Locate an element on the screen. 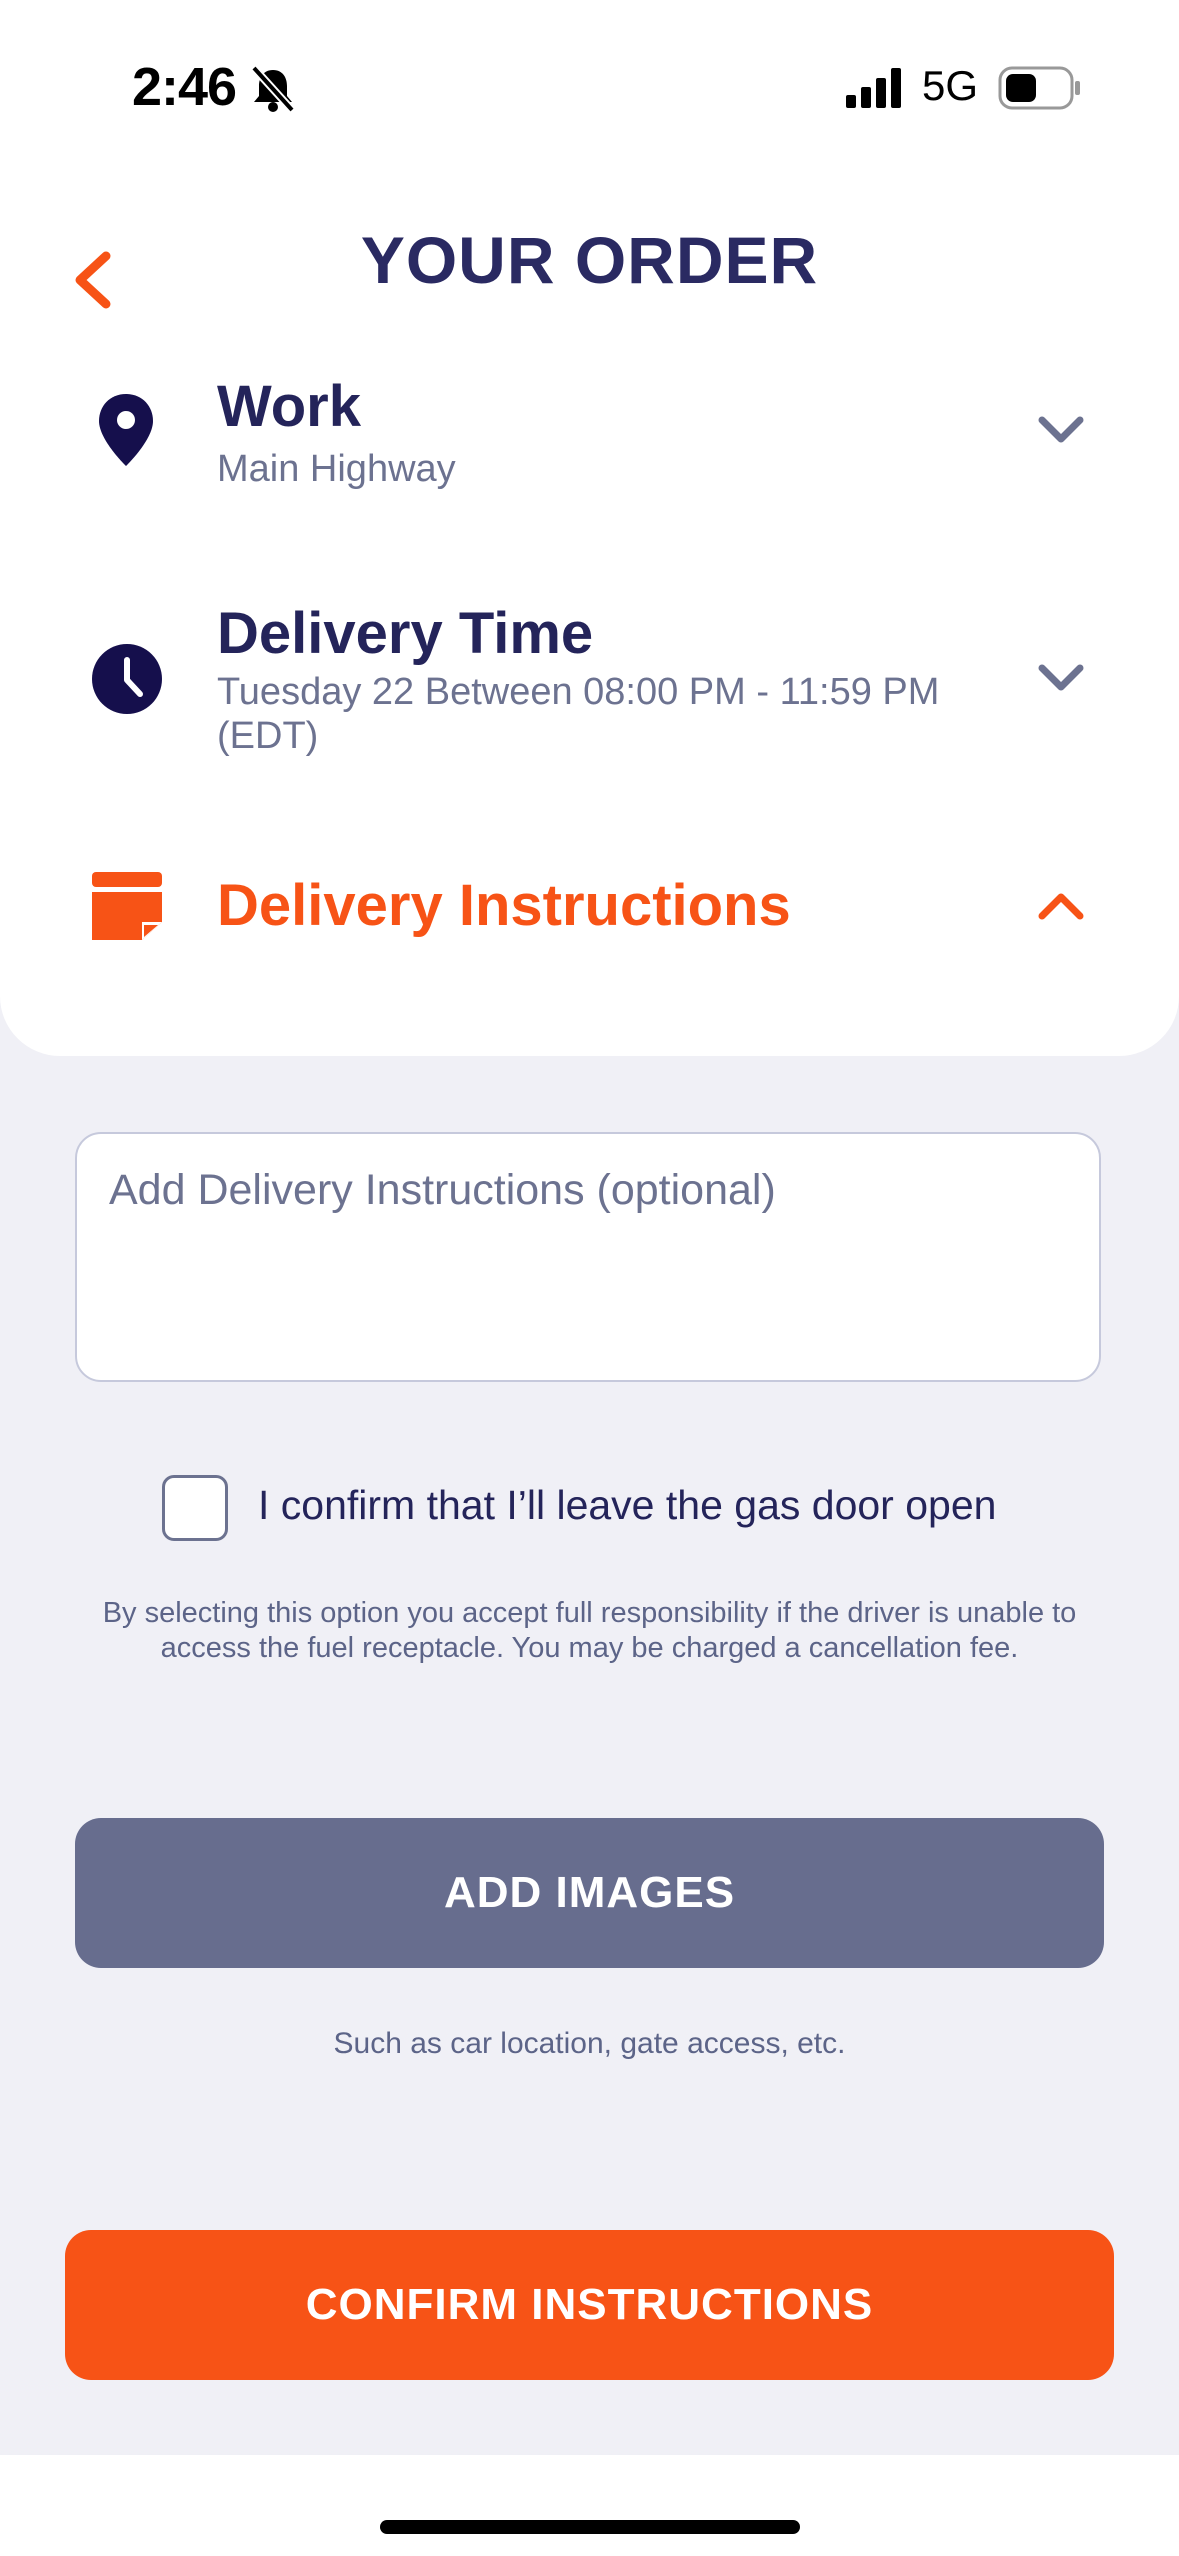  clock-icon is located at coordinates (127, 679).